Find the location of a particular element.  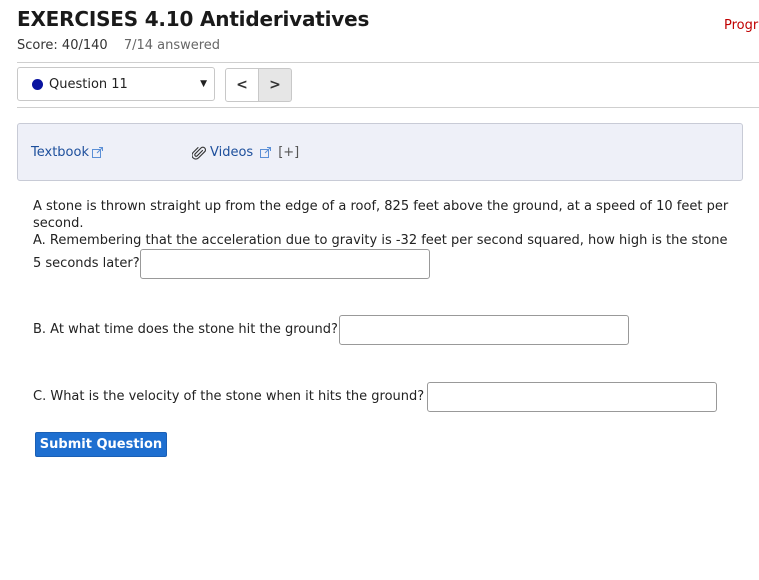

textbook-link-label: Textbook is located at coordinates (60, 152).